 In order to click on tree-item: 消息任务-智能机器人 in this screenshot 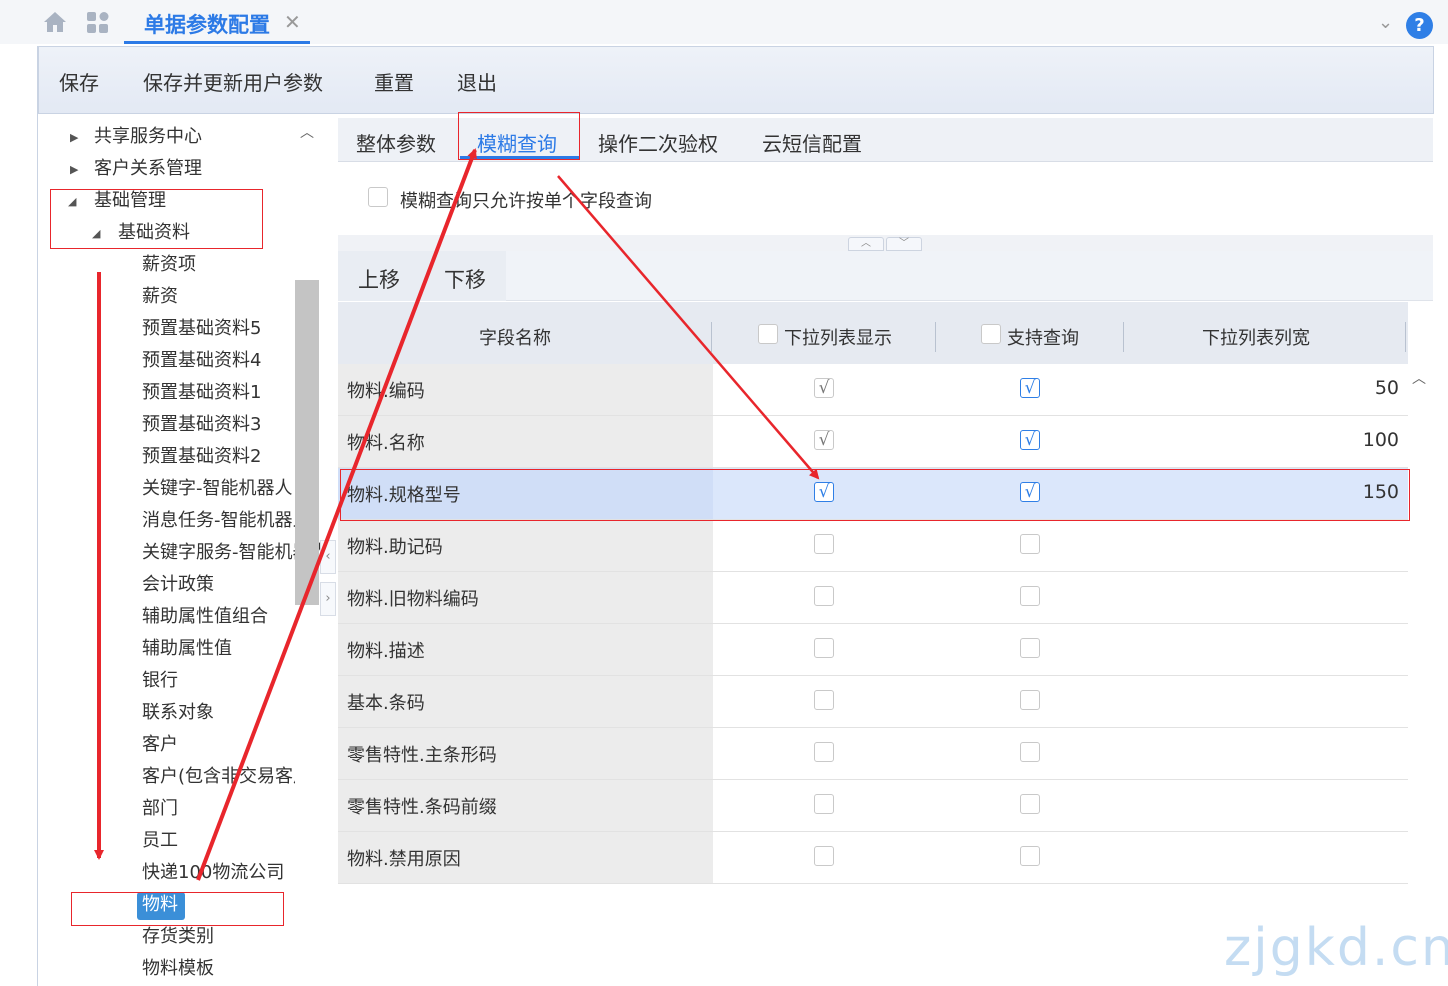, I will do `click(226, 521)`.